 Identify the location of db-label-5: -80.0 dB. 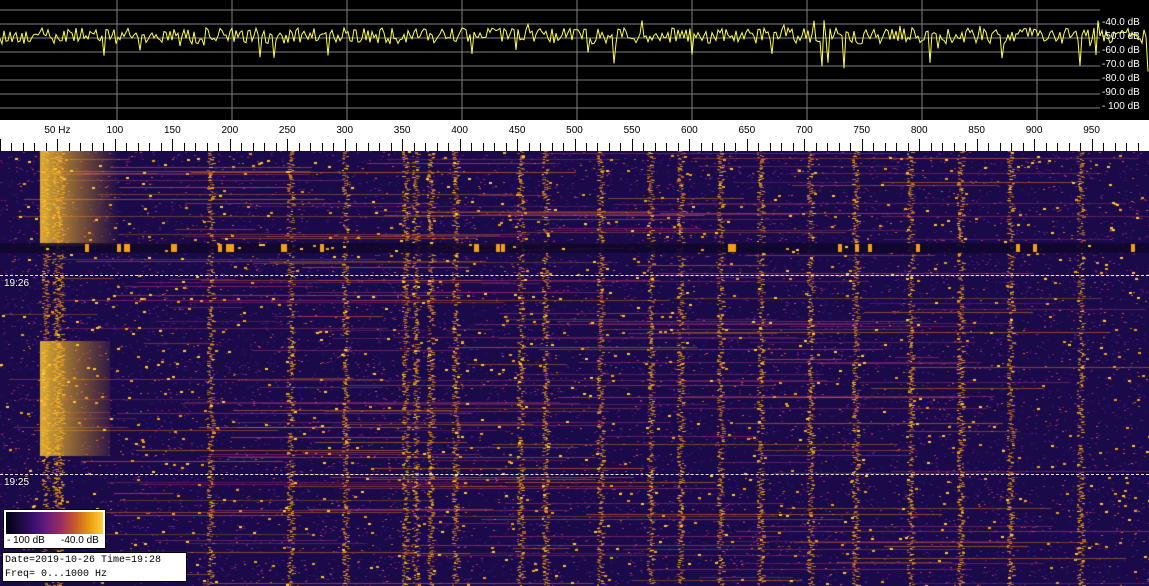
(1121, 78).